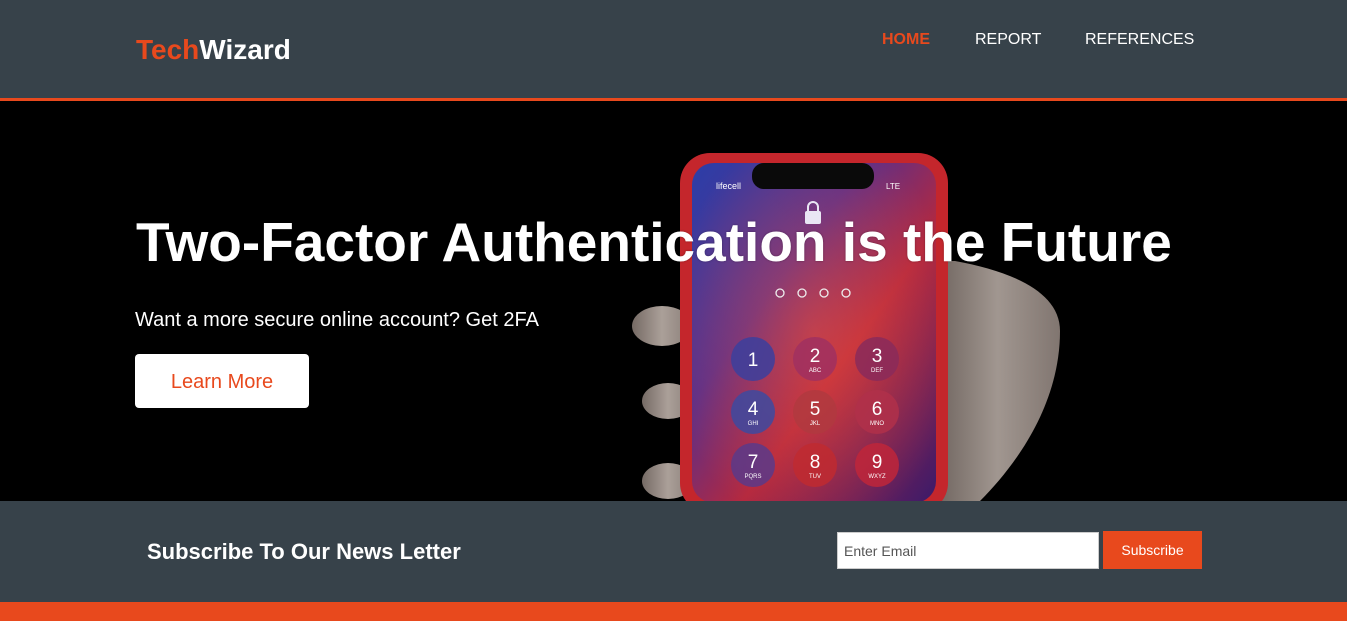 The height and width of the screenshot is (621, 1347). Describe the element at coordinates (728, 186) in the screenshot. I see `hero-carrier-text: lifecell` at that location.